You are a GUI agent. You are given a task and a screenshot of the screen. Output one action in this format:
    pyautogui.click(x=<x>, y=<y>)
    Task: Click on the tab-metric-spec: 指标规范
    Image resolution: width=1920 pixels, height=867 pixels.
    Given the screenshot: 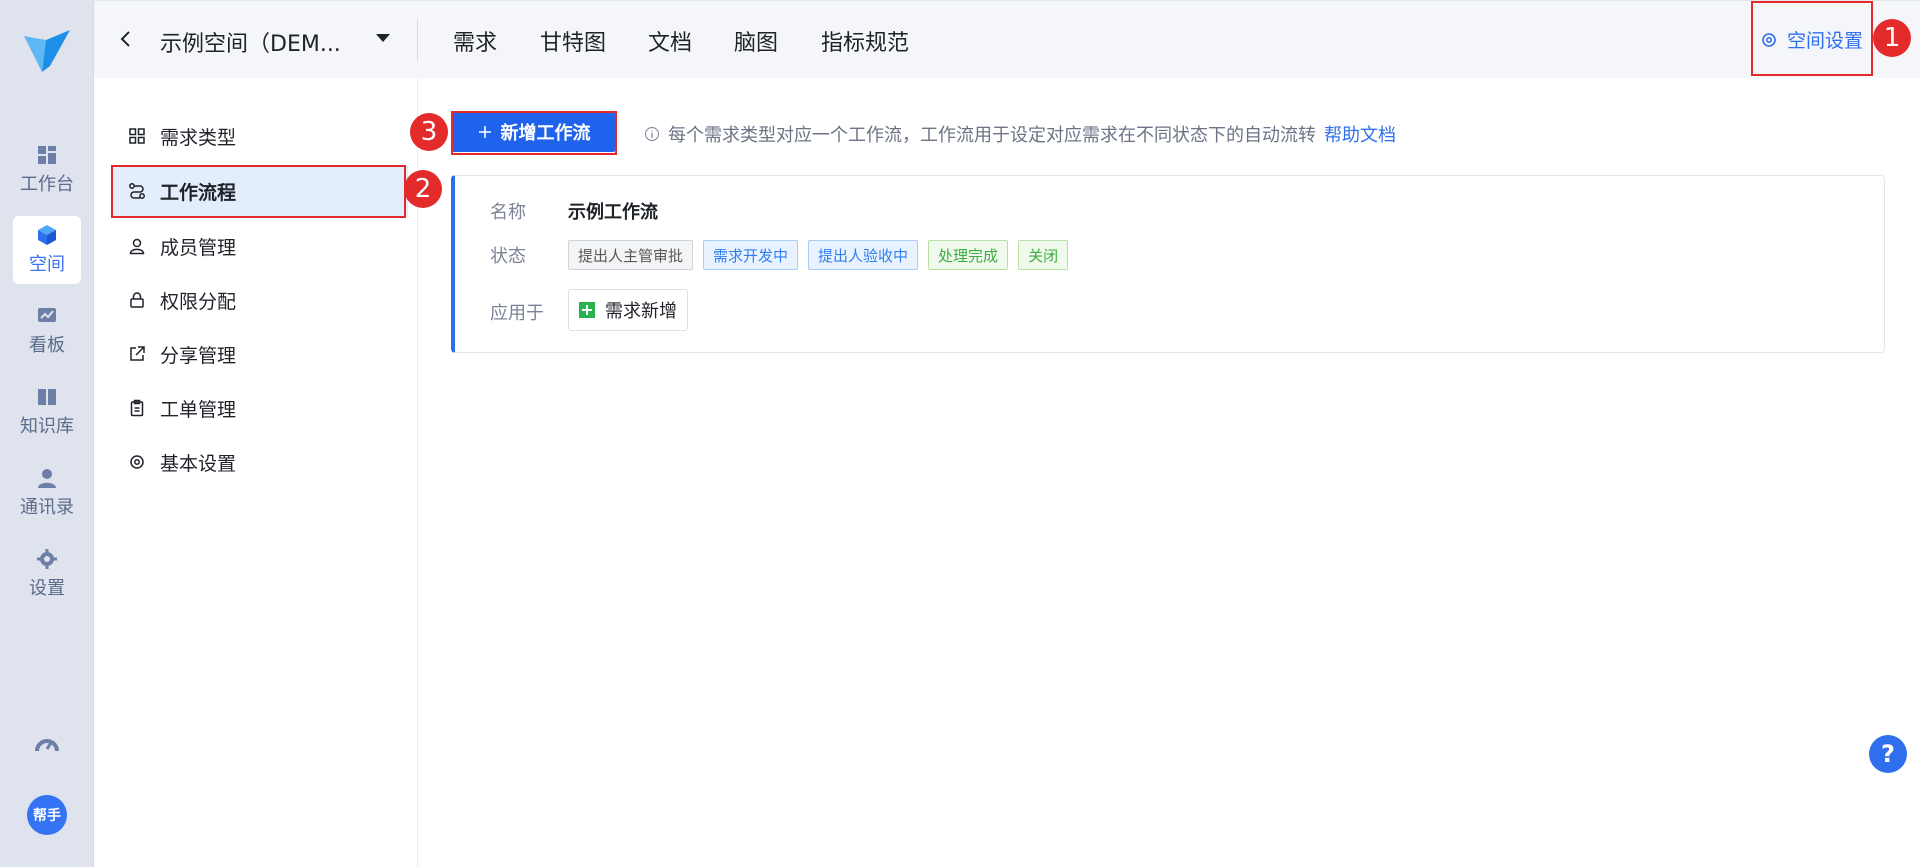 What is the action you would take?
    pyautogui.click(x=865, y=41)
    